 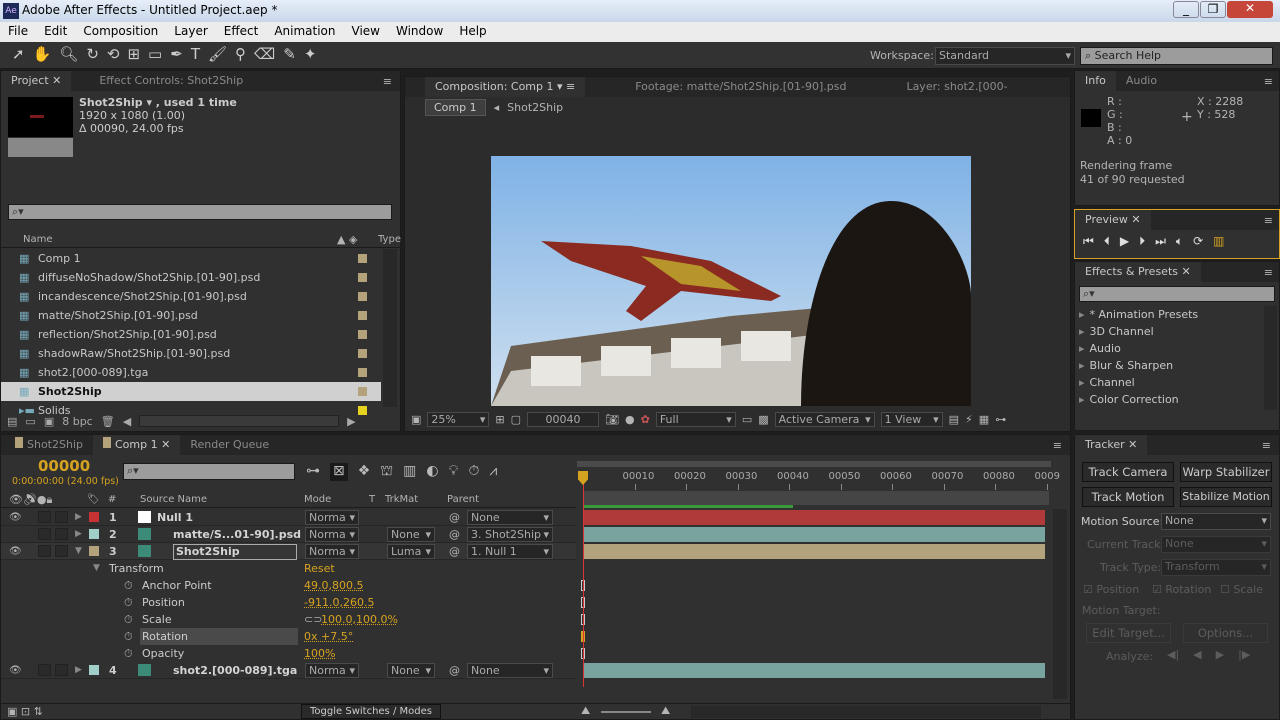 I want to click on menu-effect: Effect, so click(x=241, y=32).